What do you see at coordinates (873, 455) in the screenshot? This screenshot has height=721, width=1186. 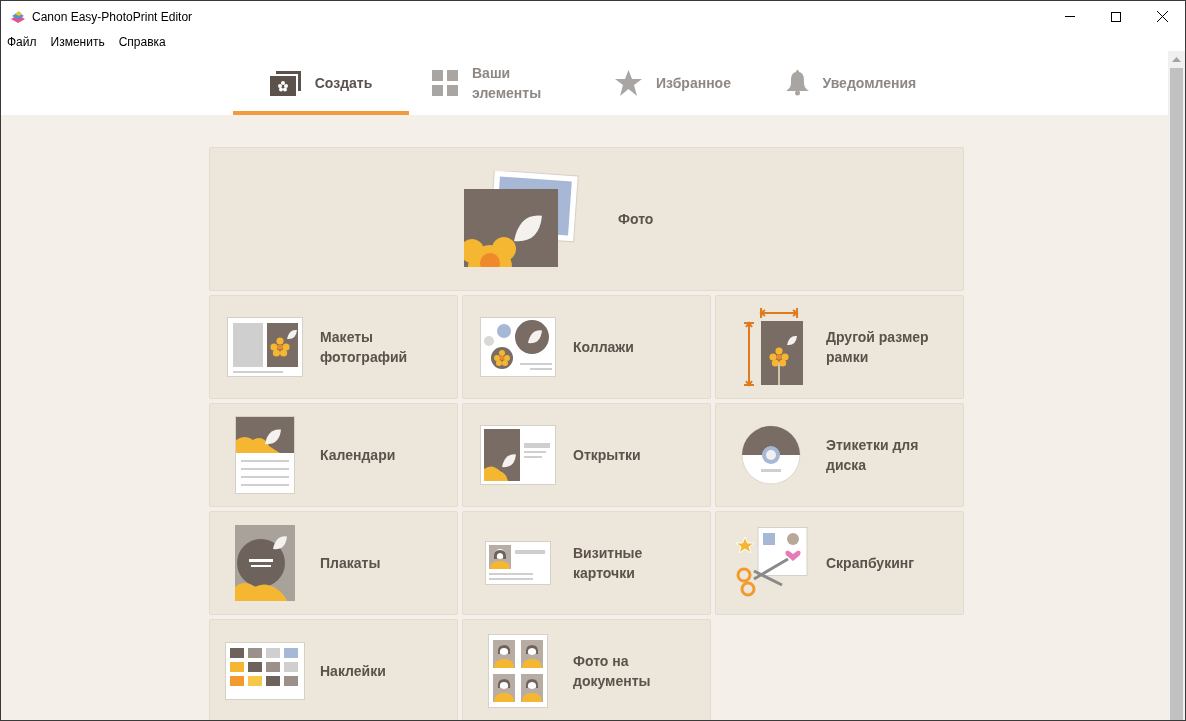 I see `card-label: Этикетки для диска` at bounding box center [873, 455].